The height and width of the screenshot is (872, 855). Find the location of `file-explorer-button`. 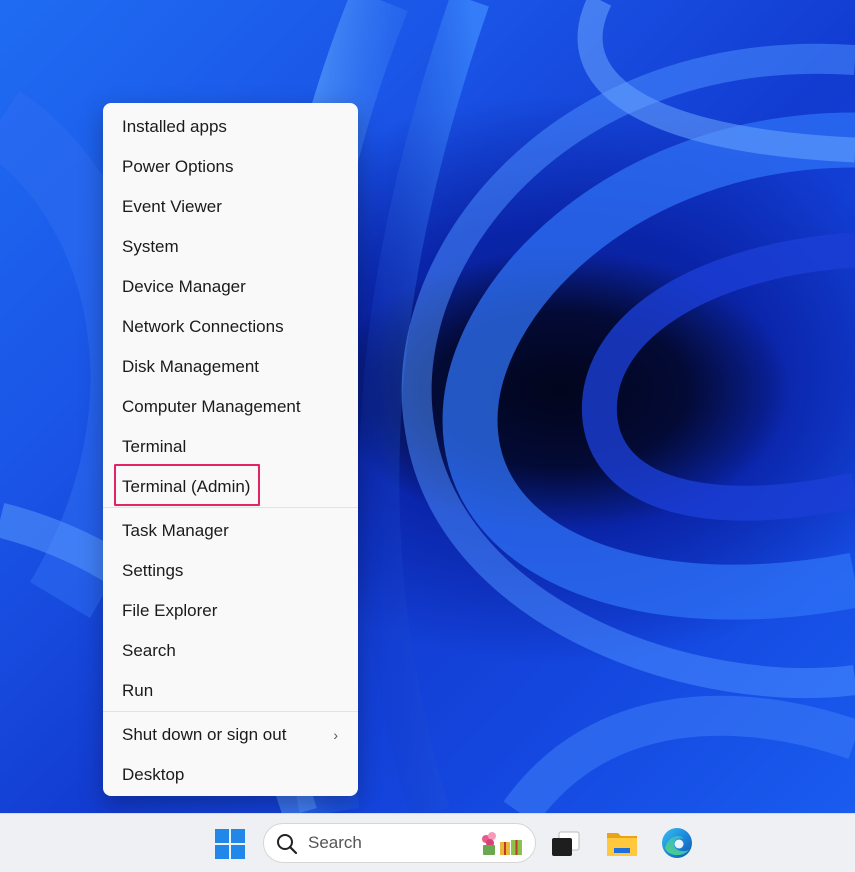

file-explorer-button is located at coordinates (622, 844).